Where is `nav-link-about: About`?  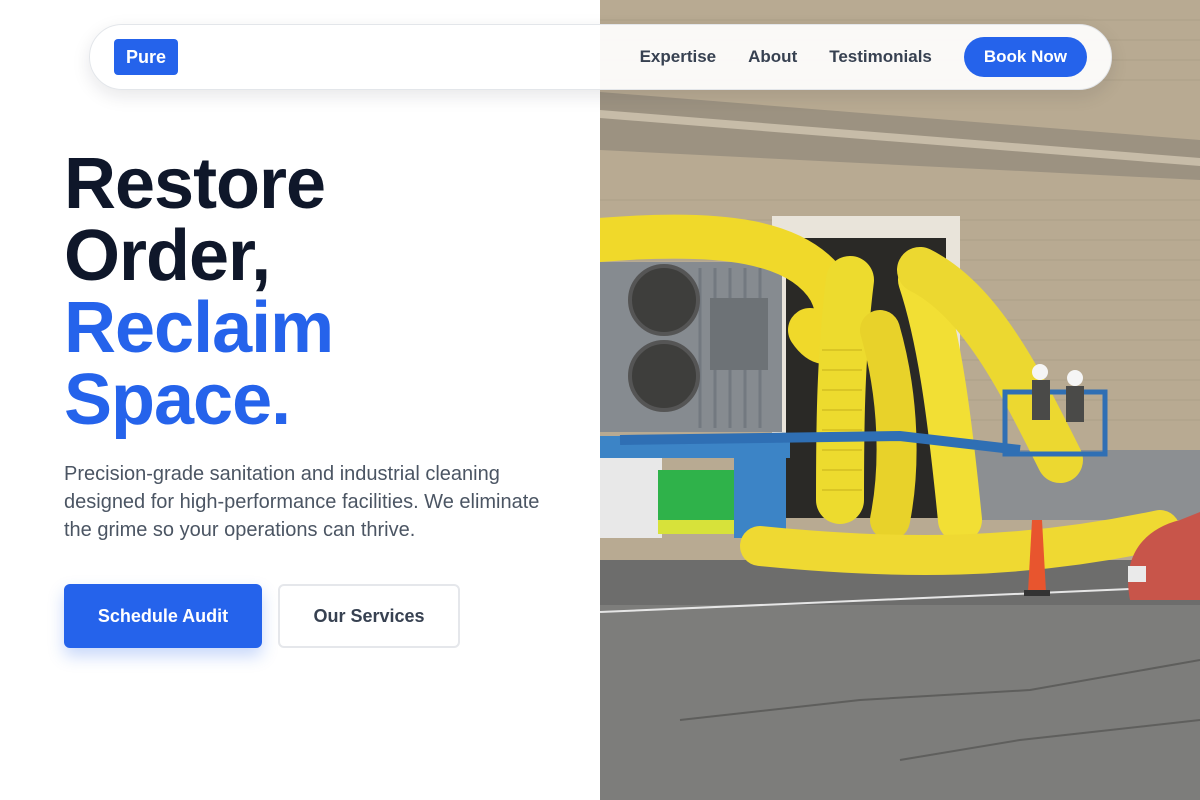 nav-link-about: About is located at coordinates (772, 57).